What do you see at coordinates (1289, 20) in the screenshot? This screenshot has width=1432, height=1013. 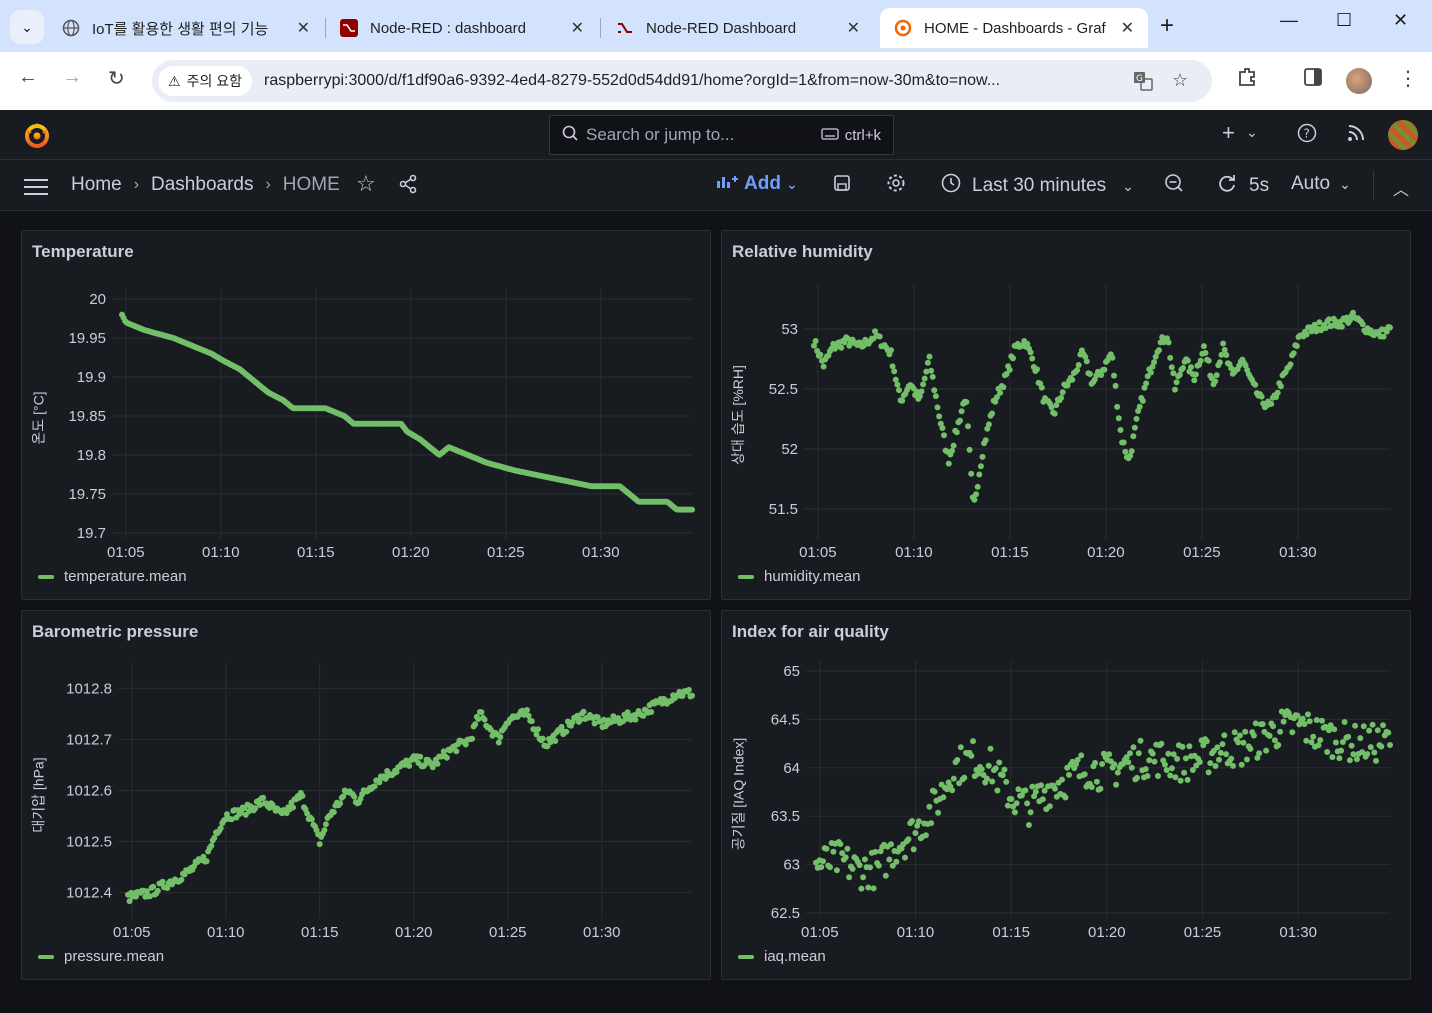 I see `minimize-icon: —` at bounding box center [1289, 20].